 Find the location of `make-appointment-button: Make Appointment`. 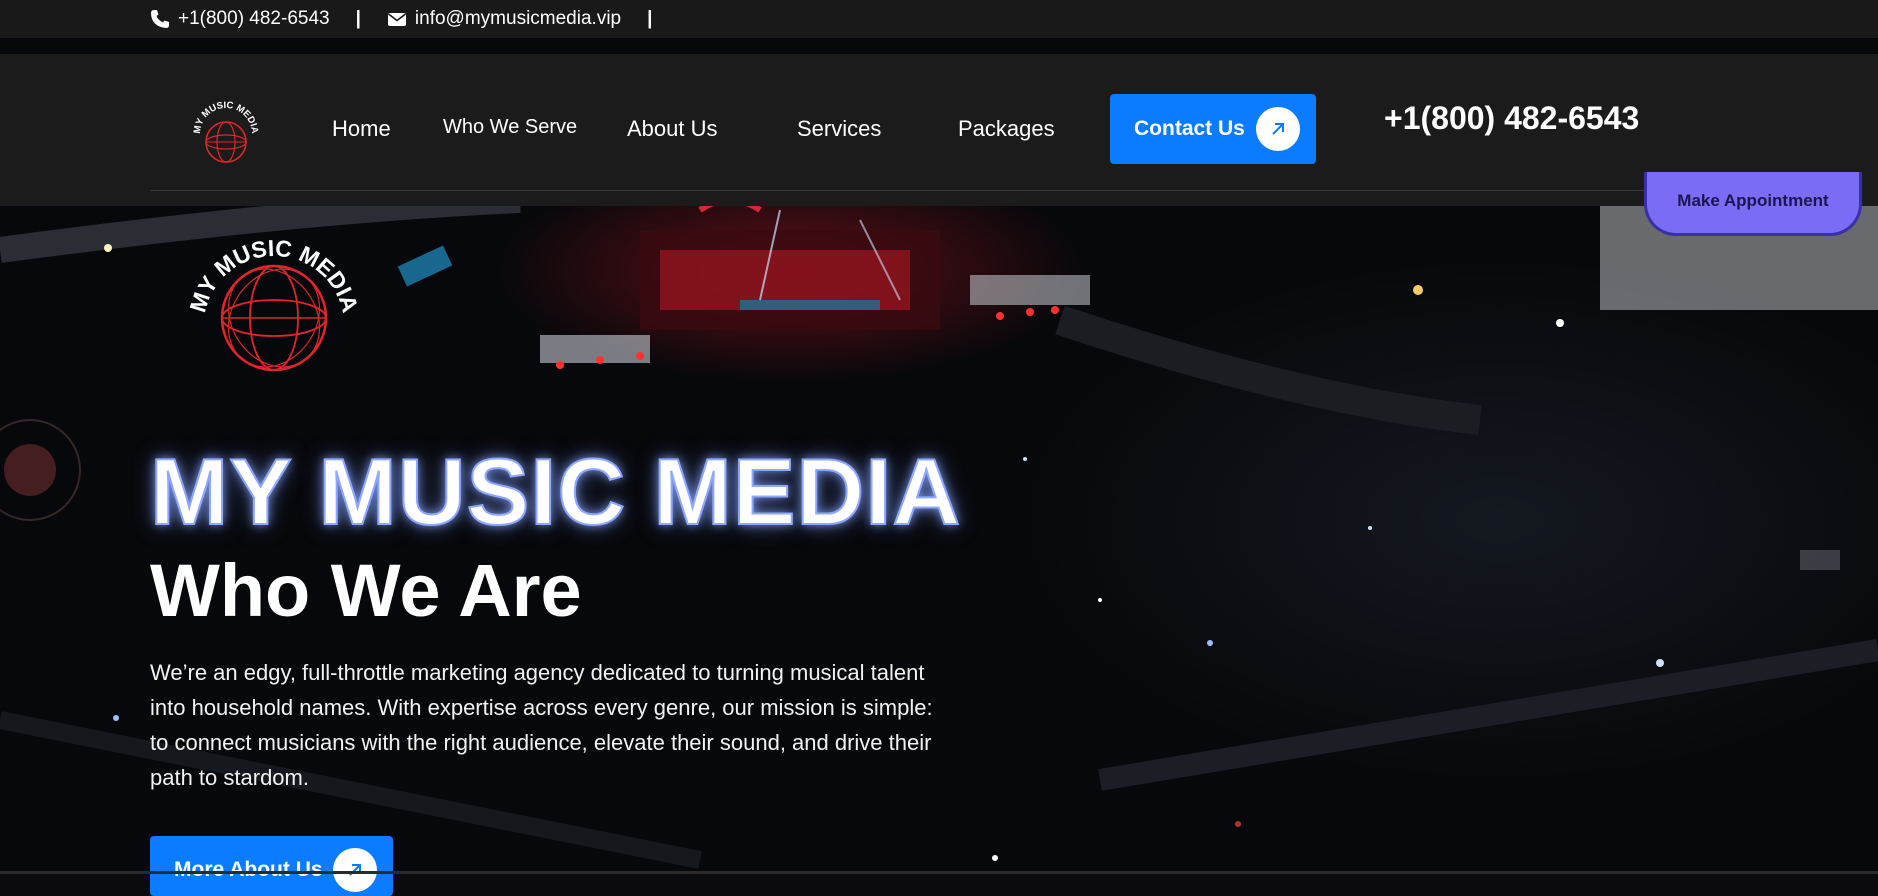

make-appointment-button: Make Appointment is located at coordinates (1753, 204).